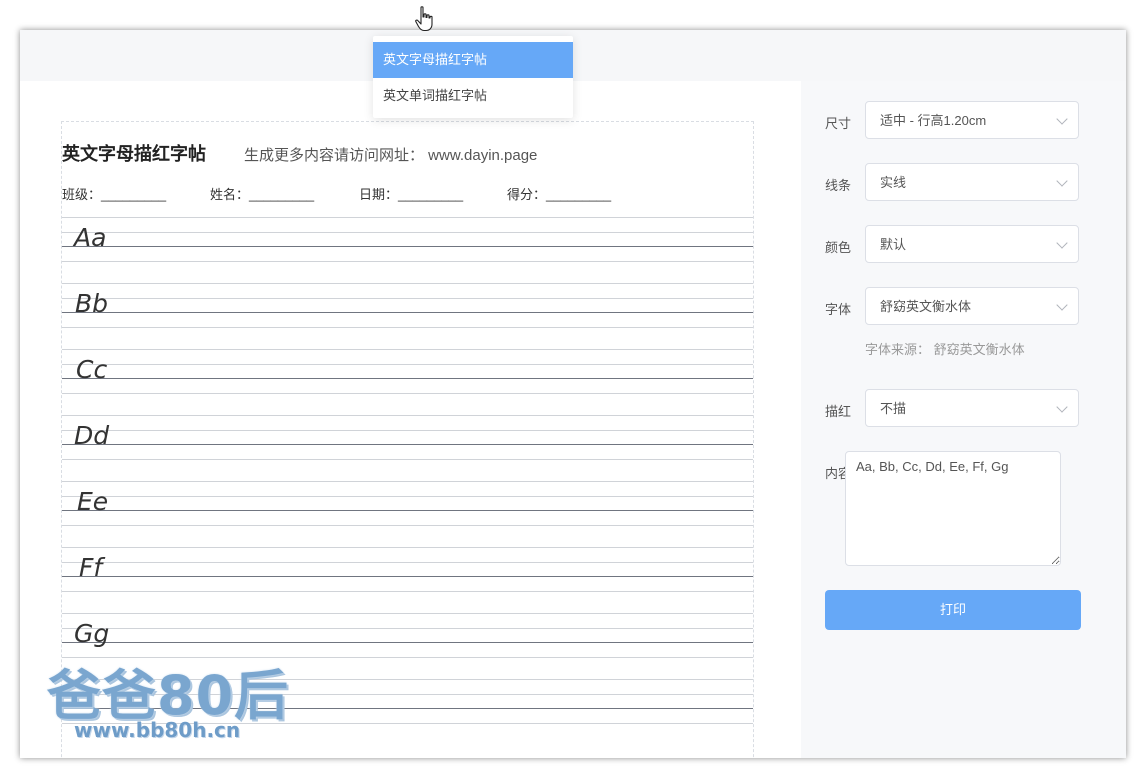 The height and width of the screenshot is (776, 1146). I want to click on practice-letter: Cc, so click(92, 369).